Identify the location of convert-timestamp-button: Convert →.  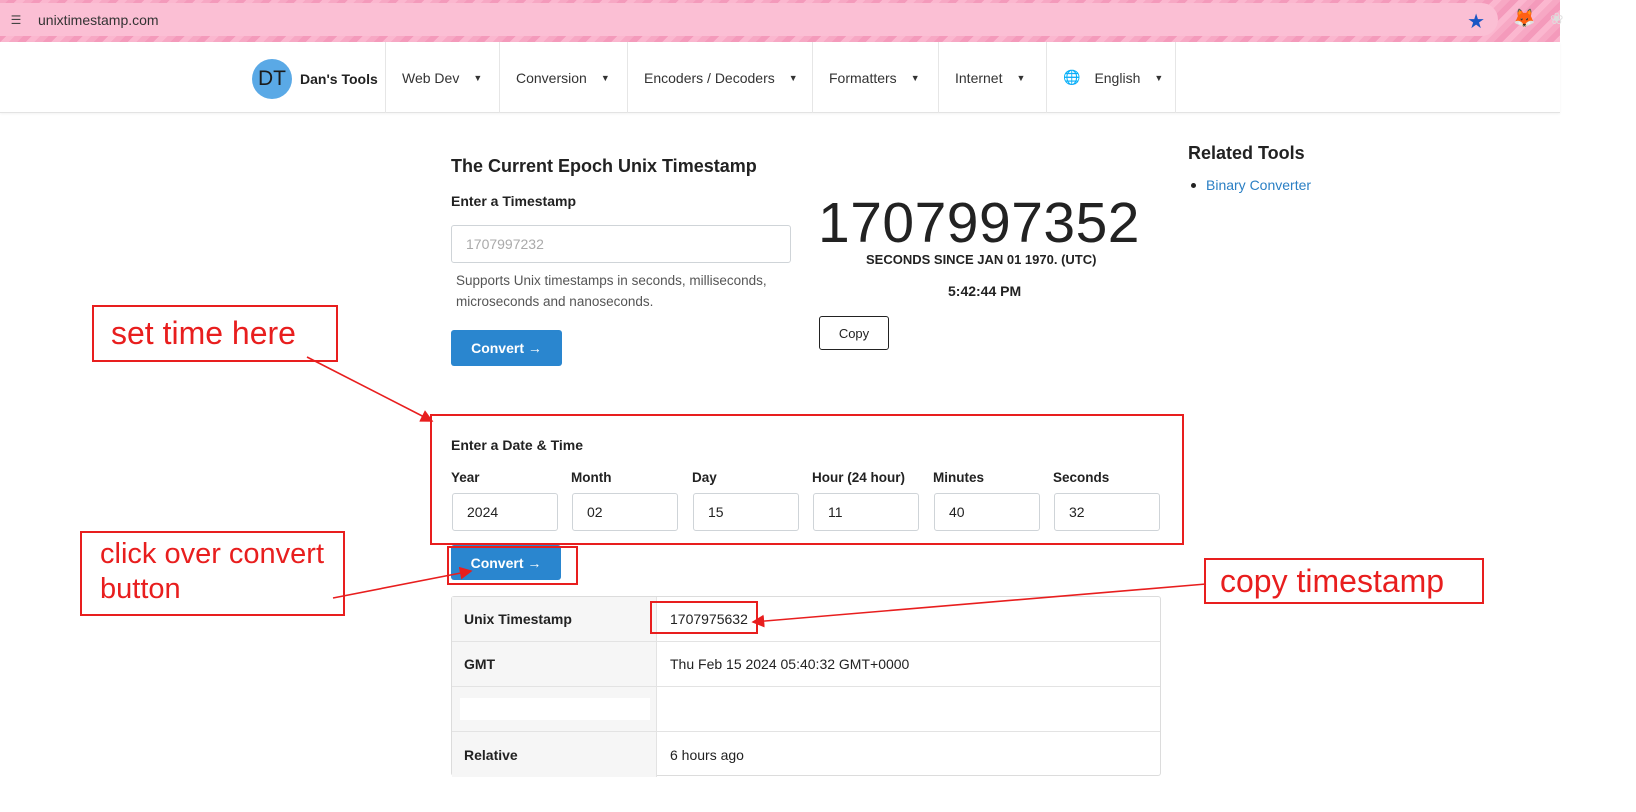
(506, 348).